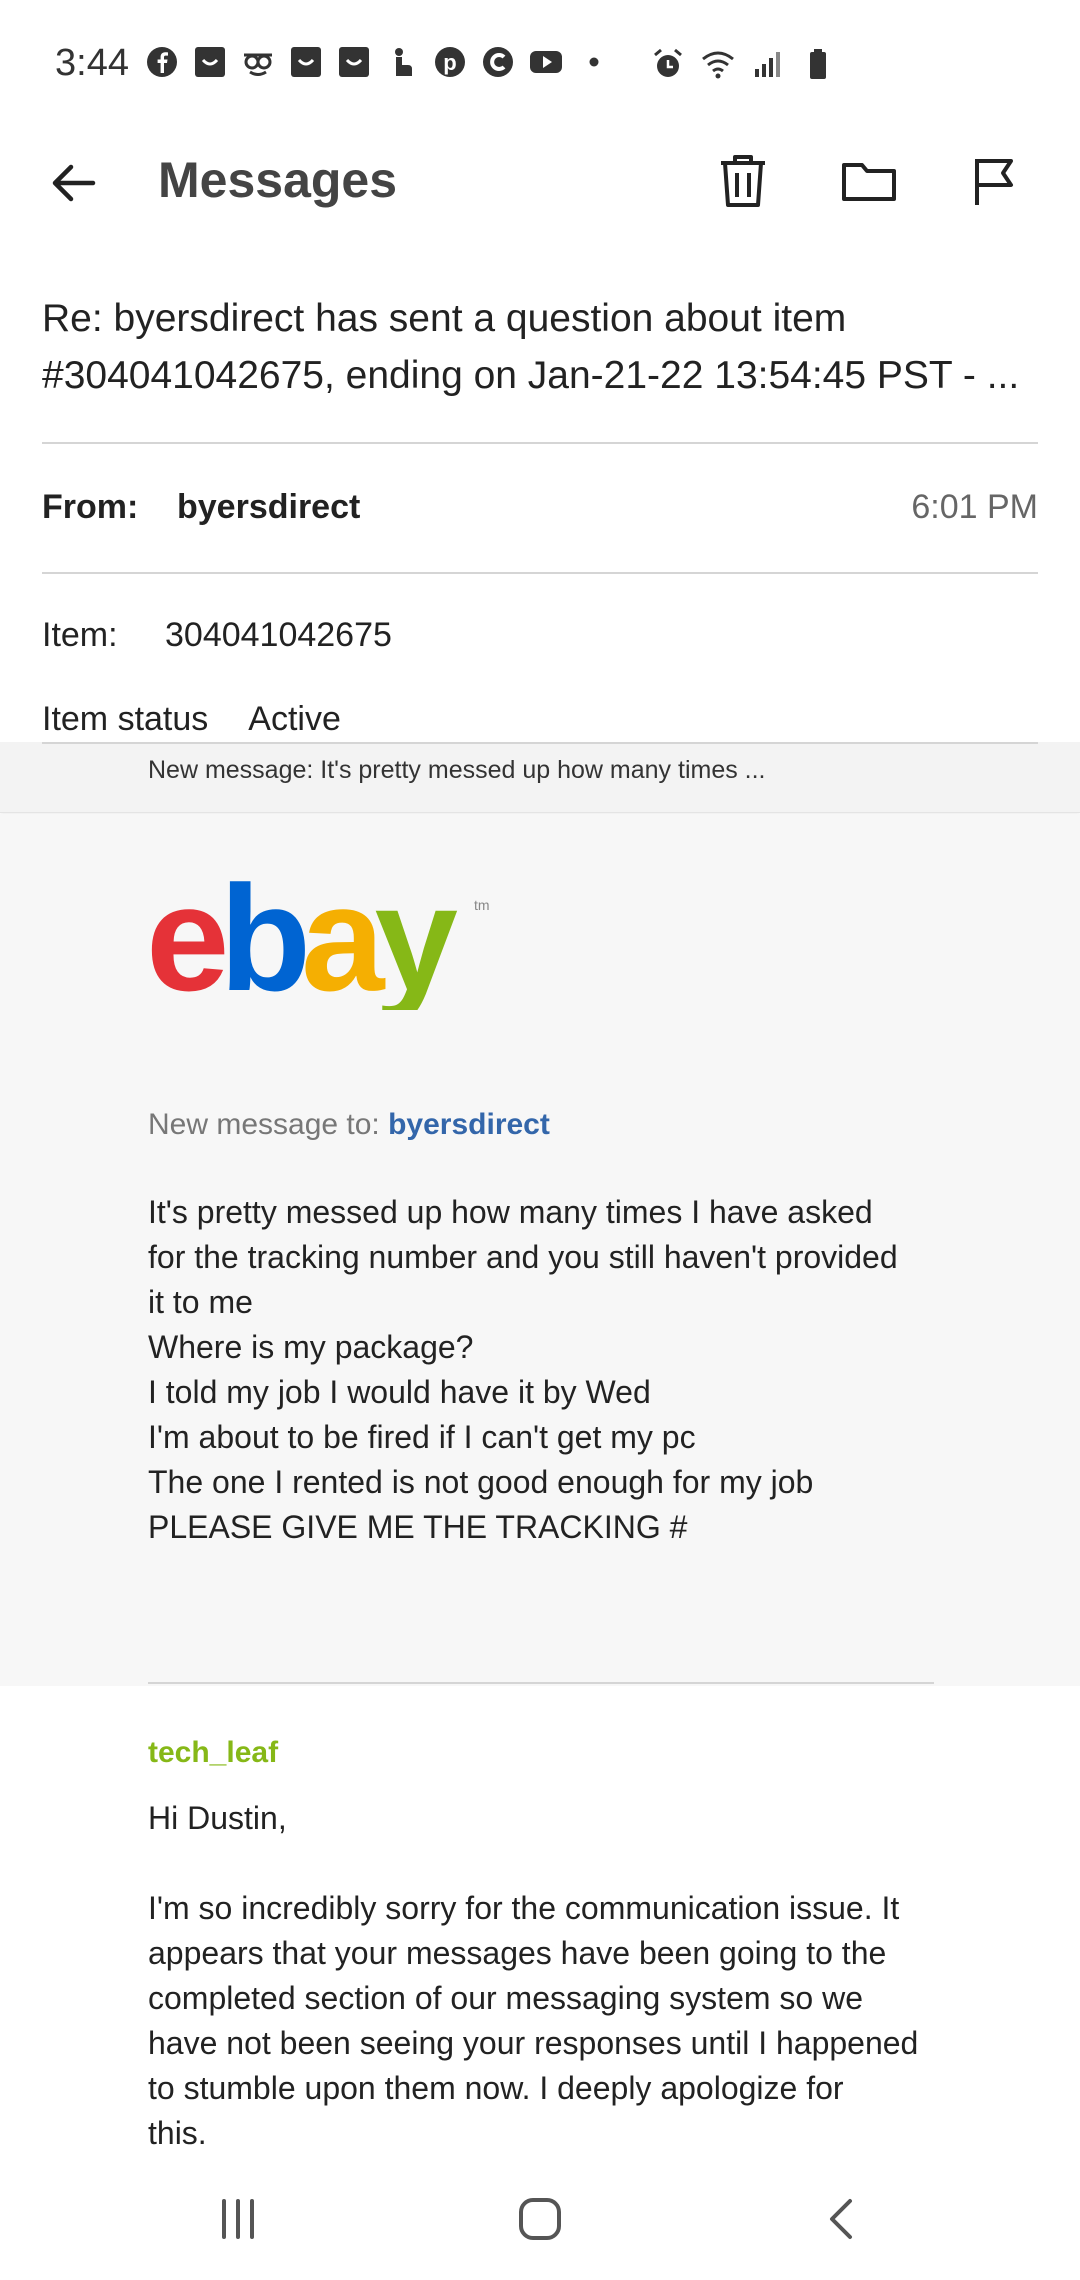  What do you see at coordinates (125, 719) in the screenshot?
I see `item-status-label: Item status` at bounding box center [125, 719].